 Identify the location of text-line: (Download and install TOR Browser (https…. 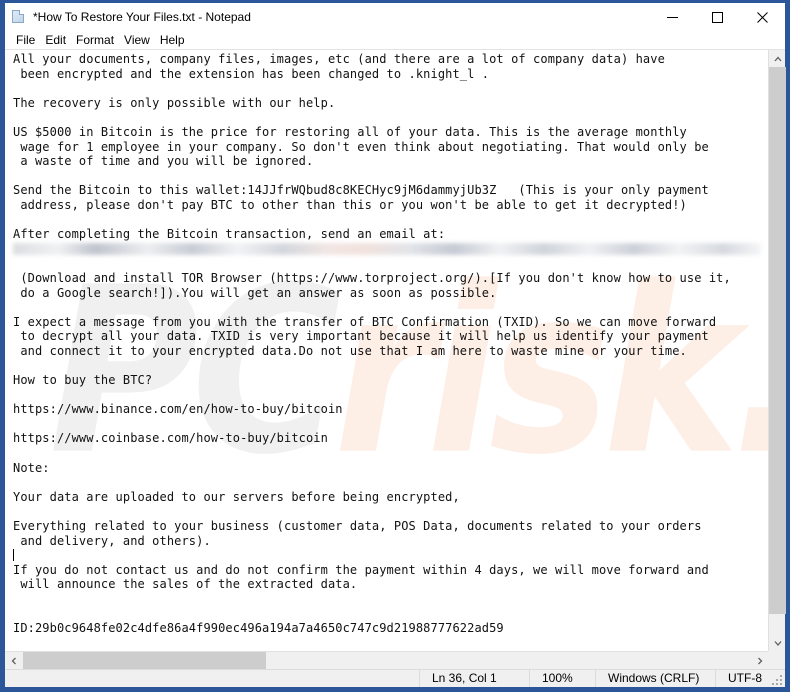
(372, 277).